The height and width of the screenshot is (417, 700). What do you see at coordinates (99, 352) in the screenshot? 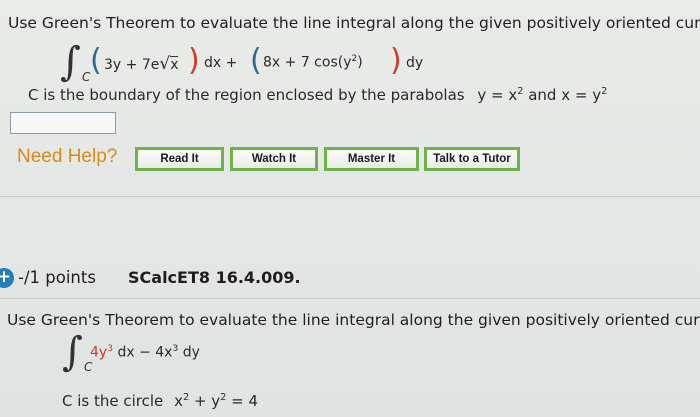
I see `term1: 4y` at bounding box center [99, 352].